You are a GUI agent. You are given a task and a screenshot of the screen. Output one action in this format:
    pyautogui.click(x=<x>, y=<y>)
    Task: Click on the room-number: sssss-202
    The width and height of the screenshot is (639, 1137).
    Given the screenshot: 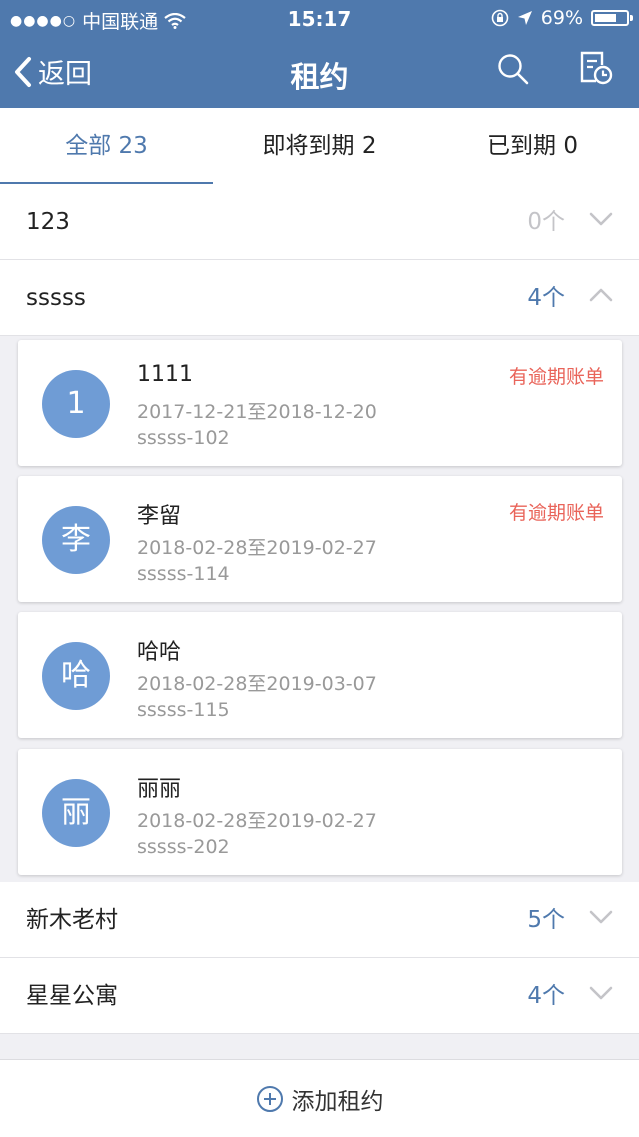 What is the action you would take?
    pyautogui.click(x=183, y=847)
    